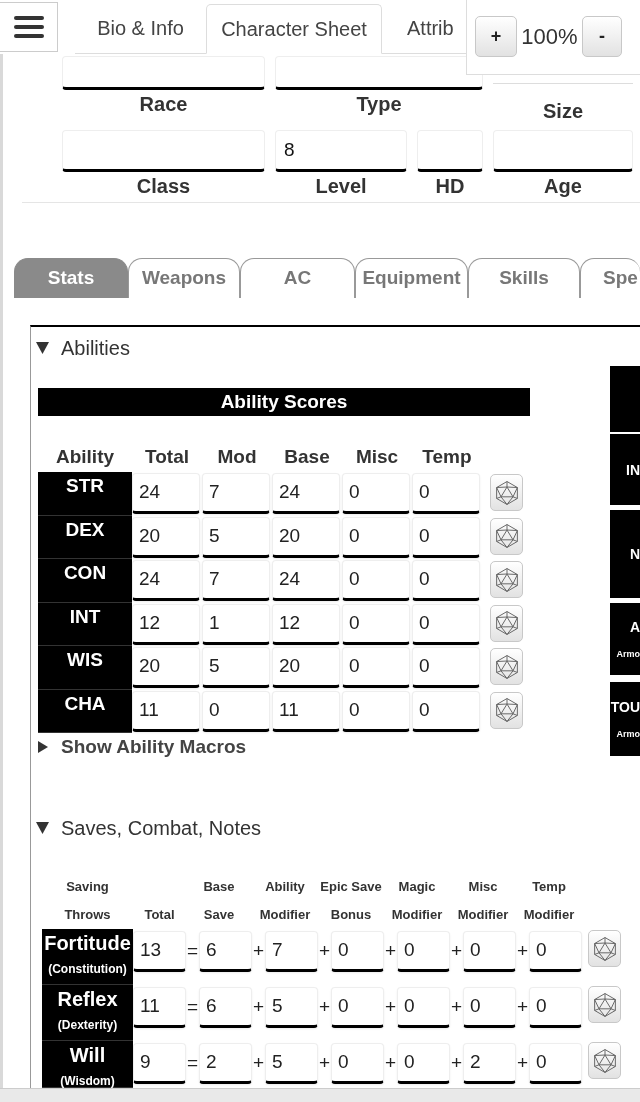  I want to click on section-toggle: Abilities, so click(83, 348).